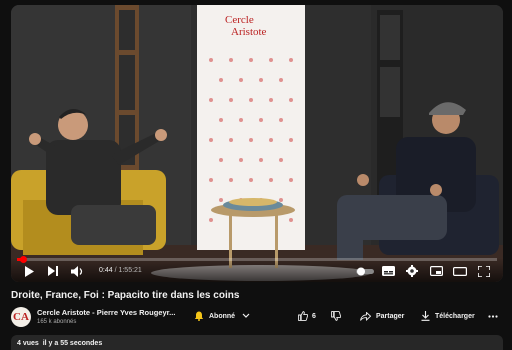 The image size is (512, 350). Describe the element at coordinates (314, 316) in the screenshot. I see `like-count: 6` at that location.